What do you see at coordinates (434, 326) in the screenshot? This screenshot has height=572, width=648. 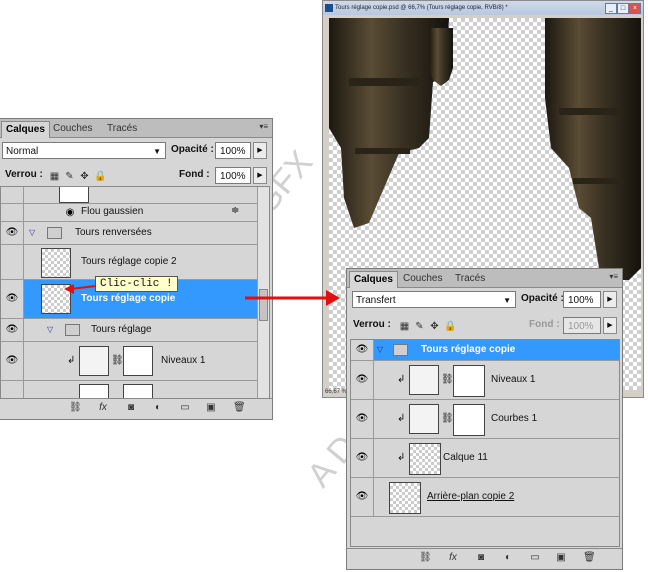 I see `lock-position-icon: ✥` at bounding box center [434, 326].